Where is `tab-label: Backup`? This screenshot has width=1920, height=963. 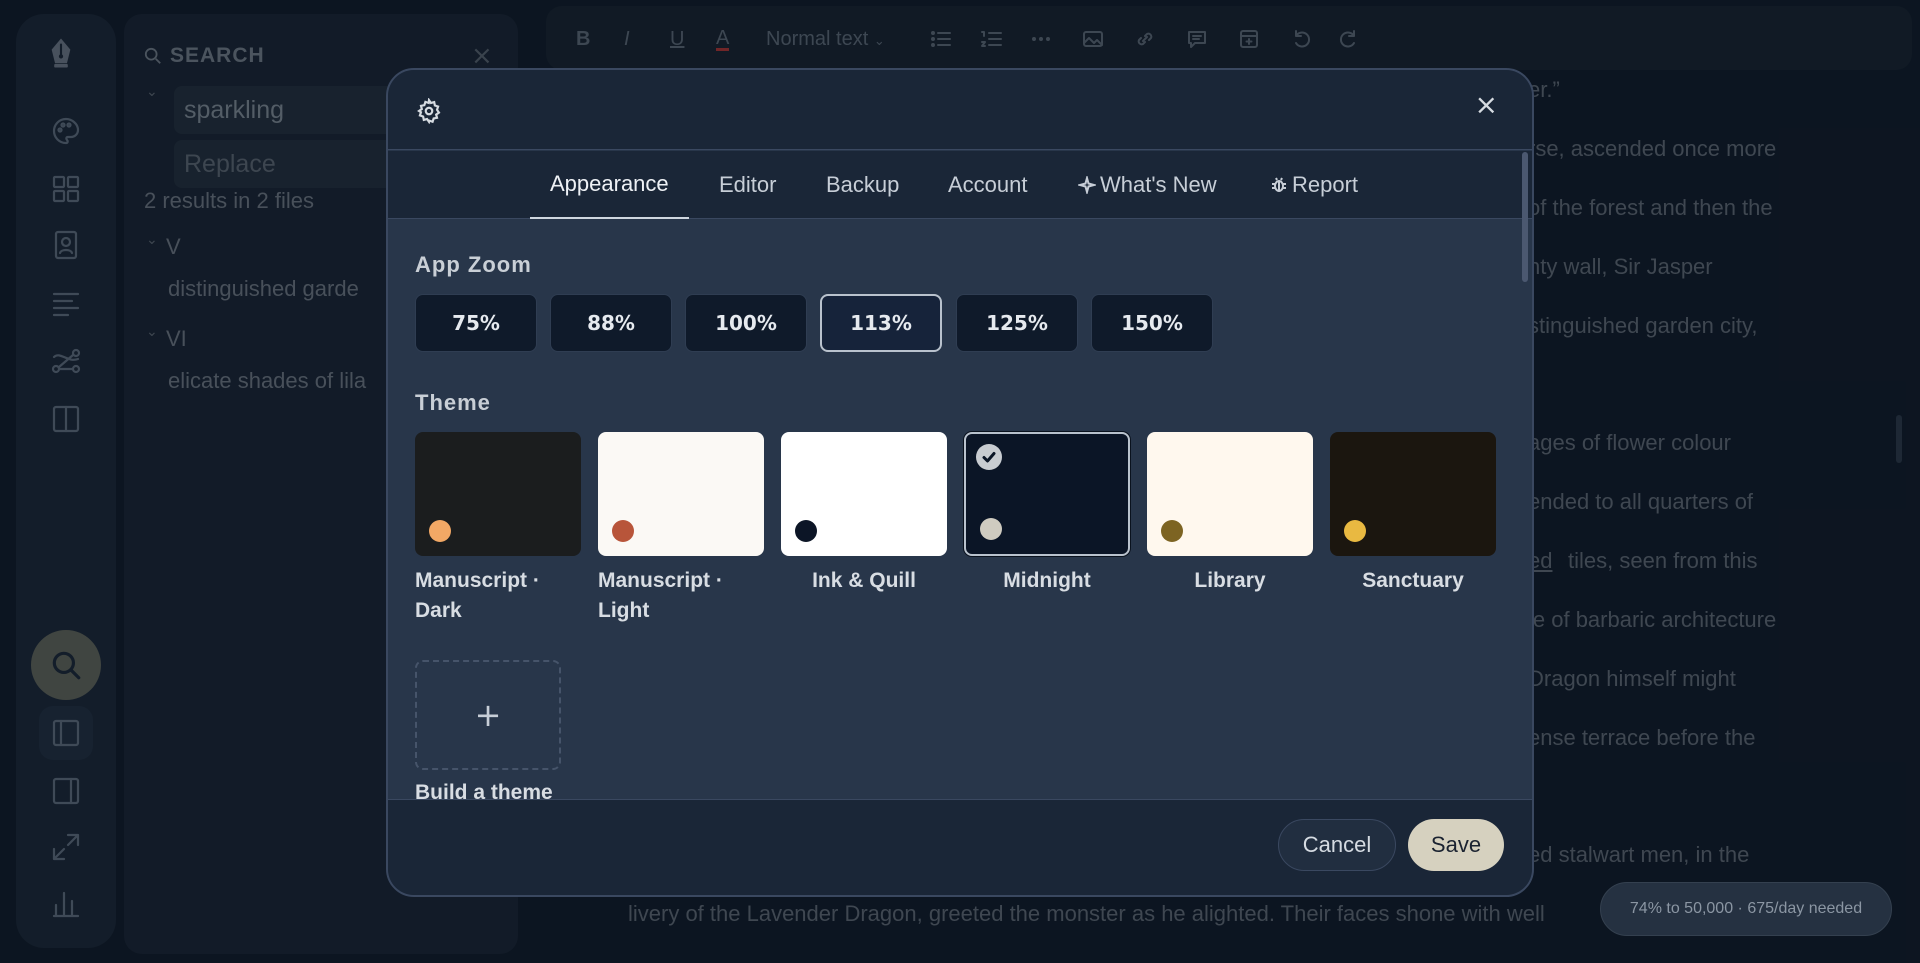
tab-label: Backup is located at coordinates (863, 184).